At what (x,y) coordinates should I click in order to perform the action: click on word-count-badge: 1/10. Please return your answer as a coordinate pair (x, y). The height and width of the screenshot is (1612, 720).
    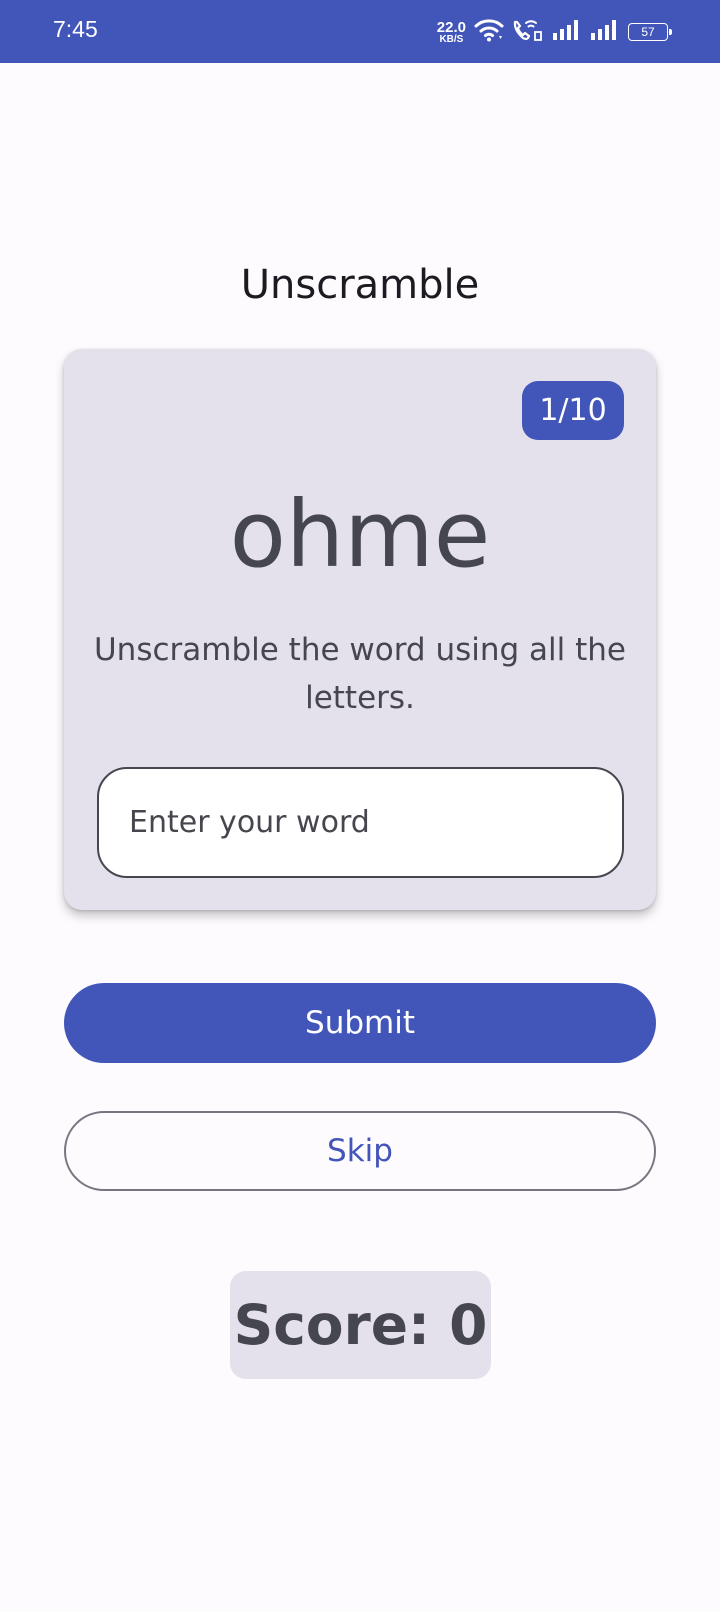
    Looking at the image, I should click on (573, 410).